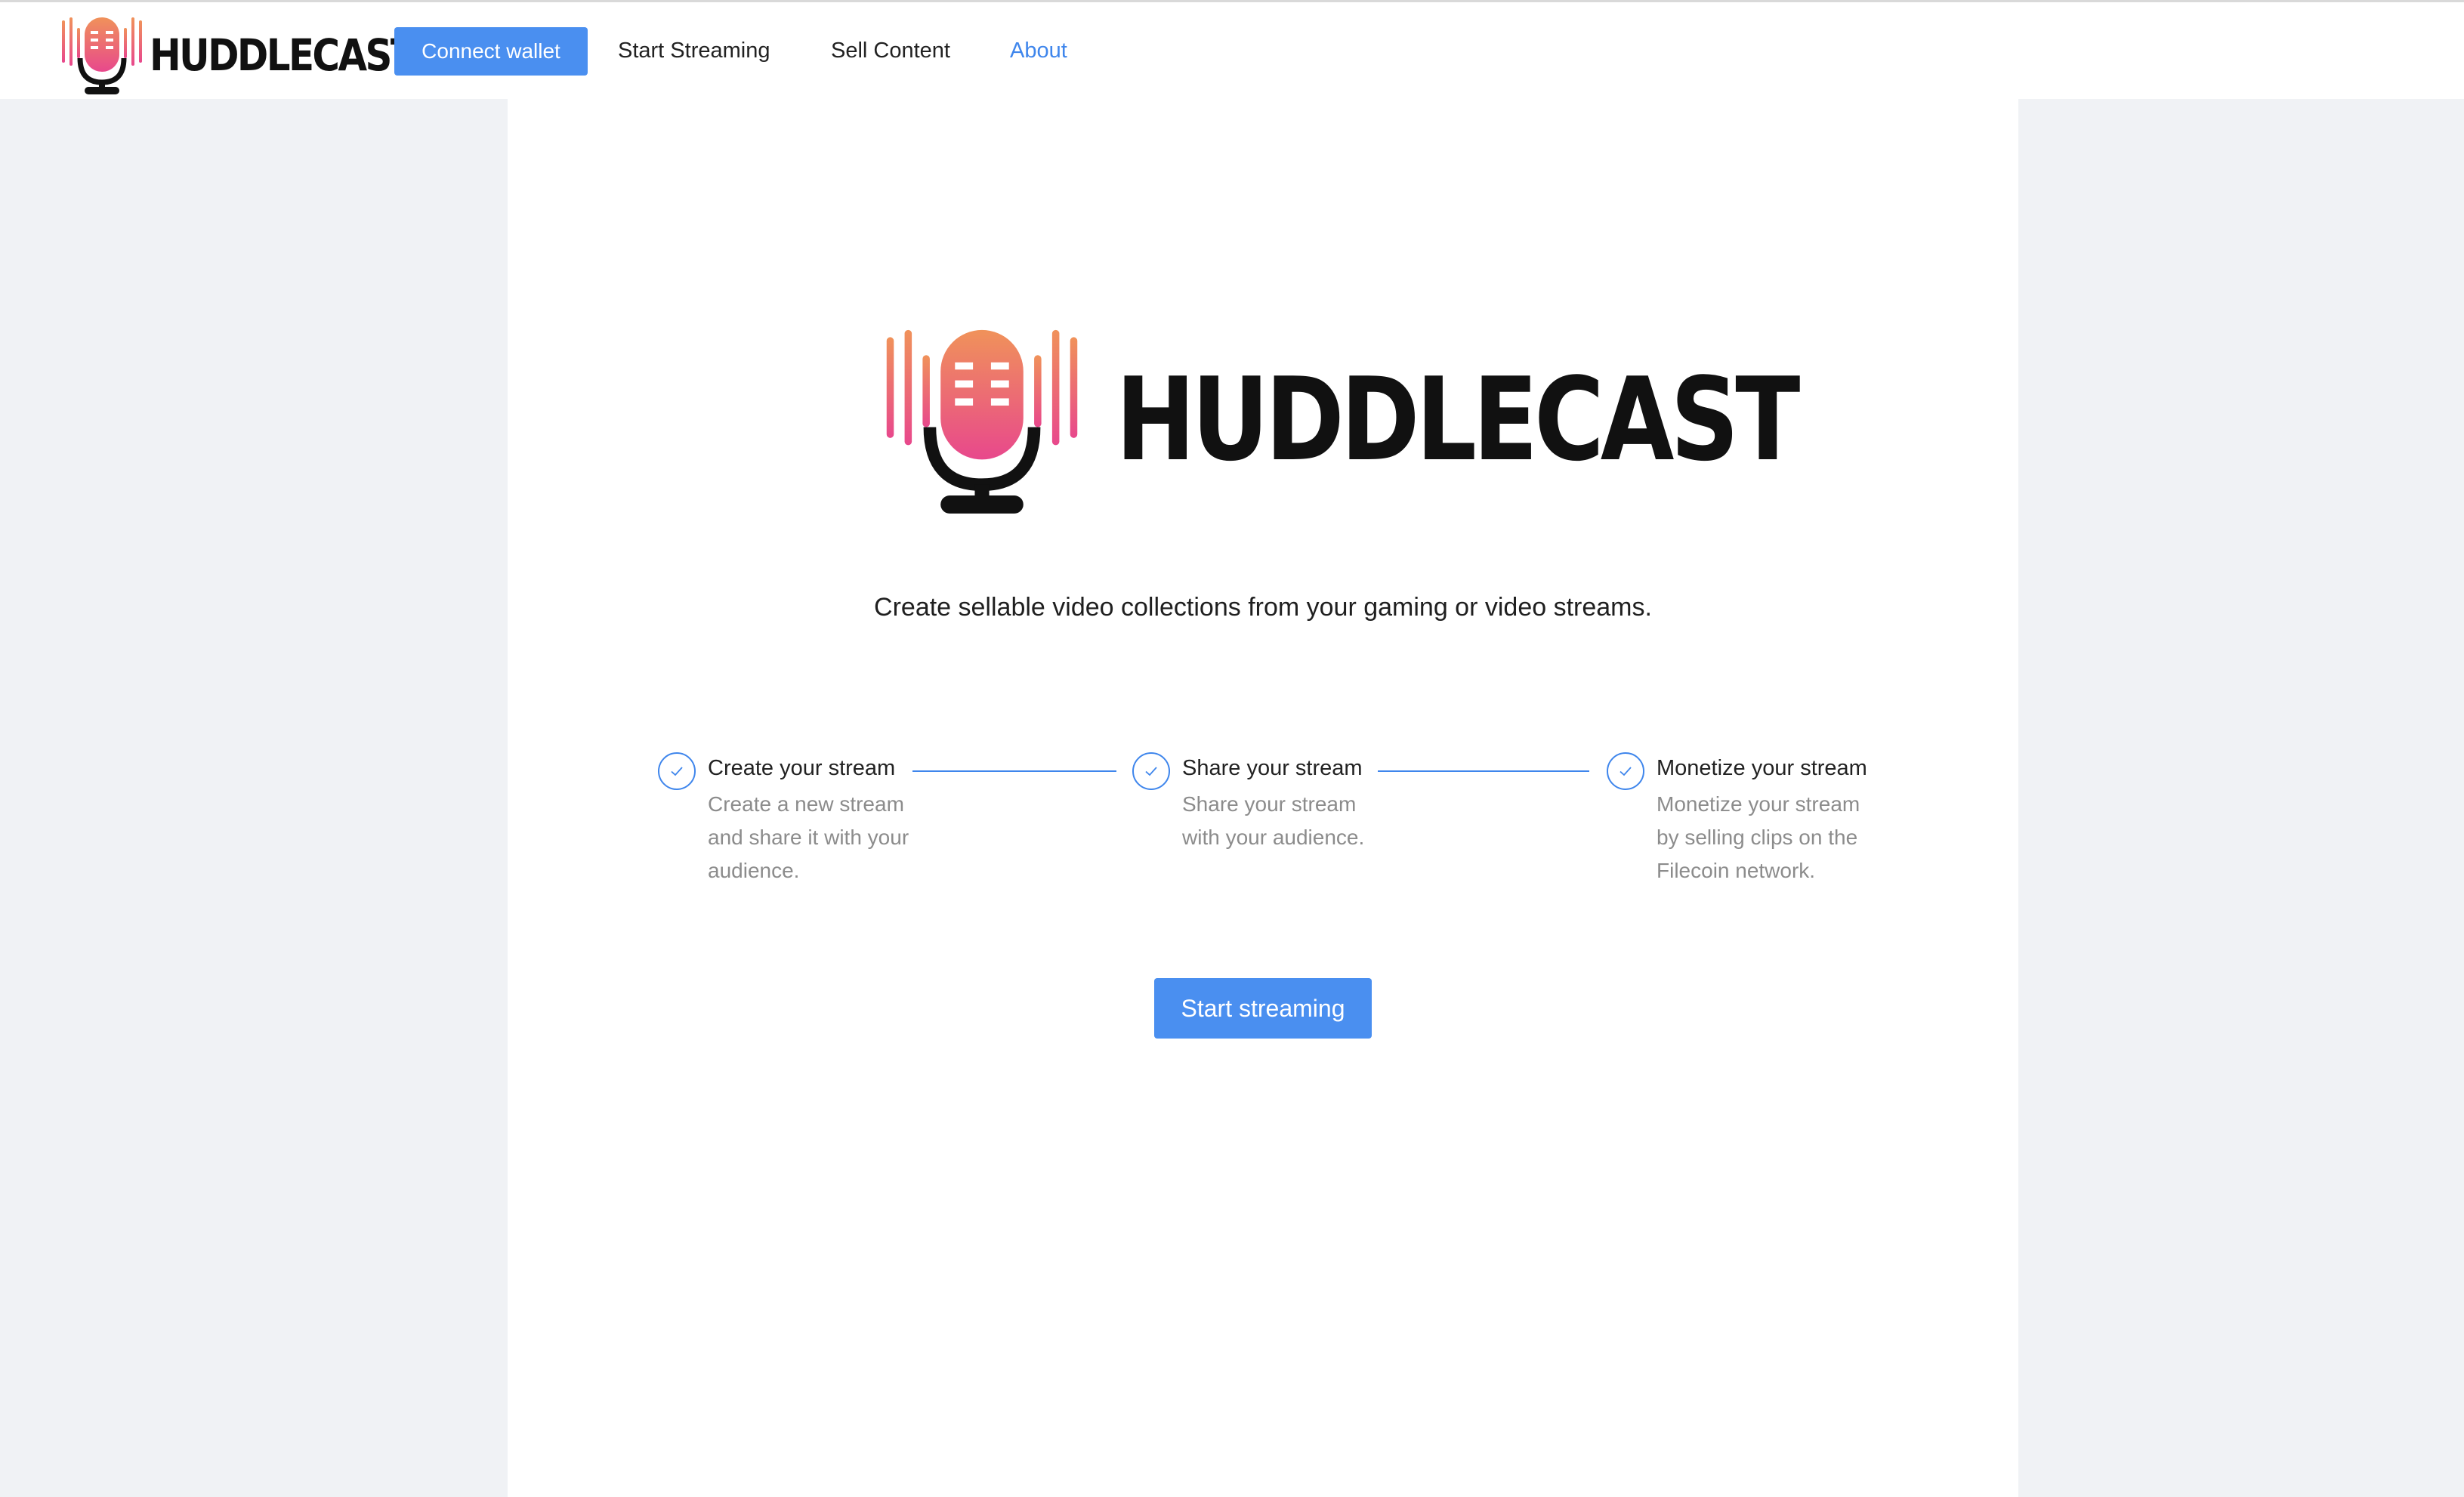 The height and width of the screenshot is (1497, 2464). I want to click on step-title-monetize: Monetize your stream, so click(1762, 768).